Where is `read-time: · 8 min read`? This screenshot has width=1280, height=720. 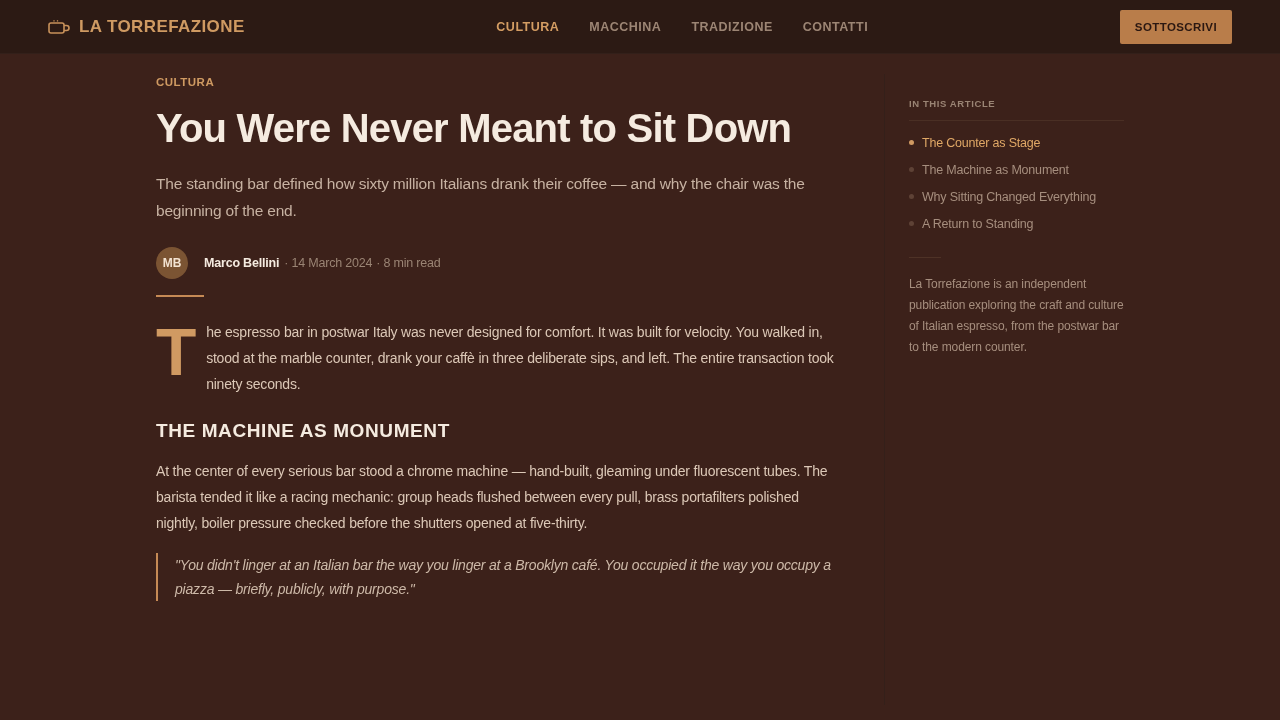
read-time: · 8 min read is located at coordinates (408, 263).